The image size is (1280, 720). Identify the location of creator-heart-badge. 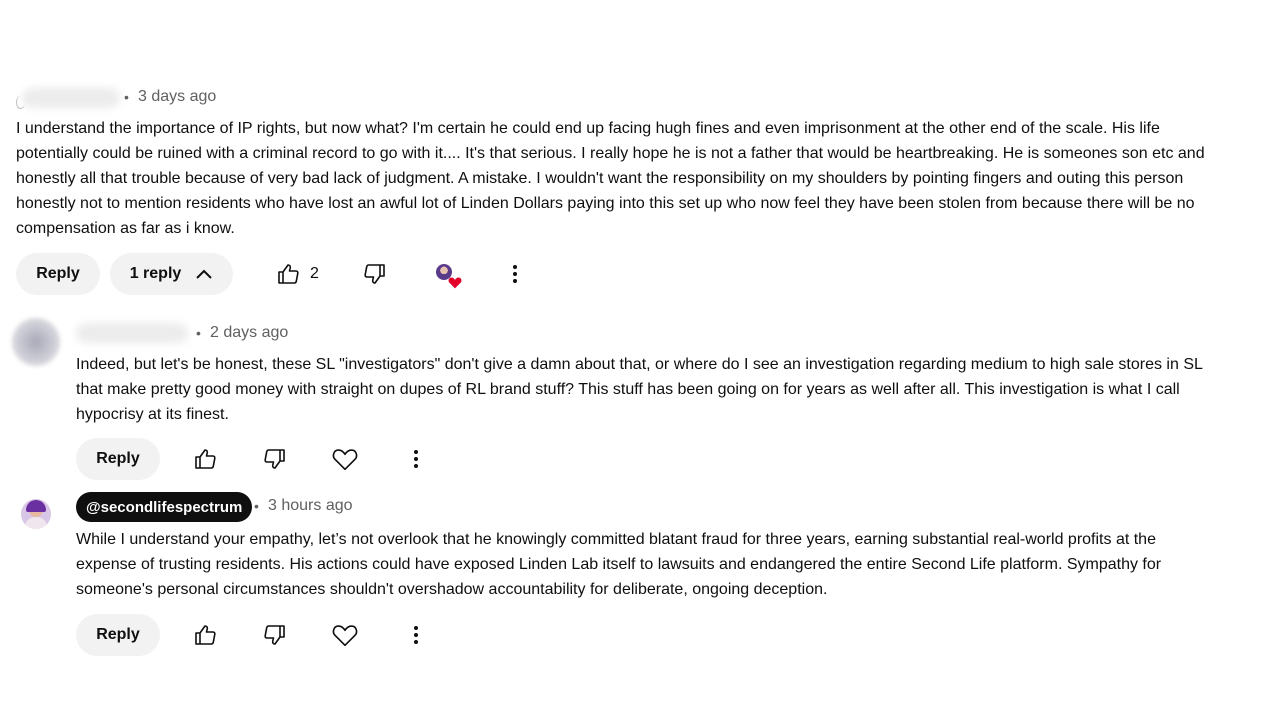
(449, 277).